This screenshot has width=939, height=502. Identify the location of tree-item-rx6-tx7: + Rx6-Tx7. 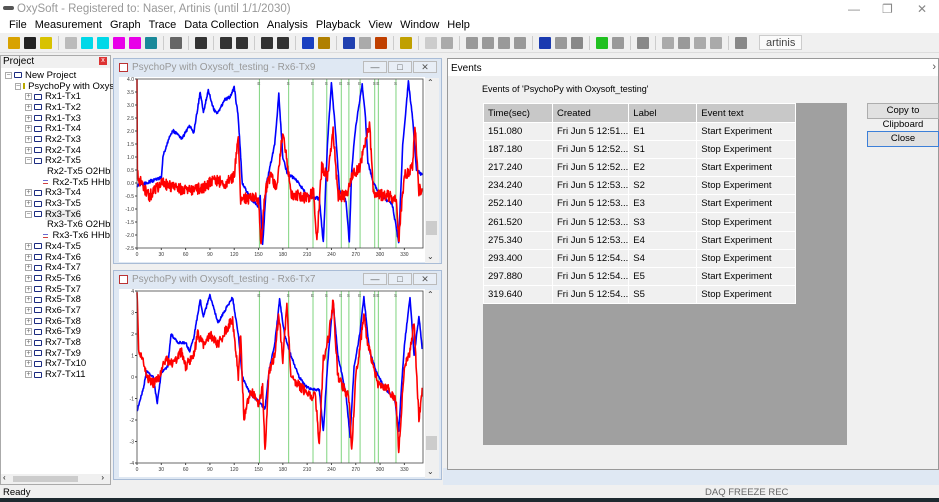
(55, 310).